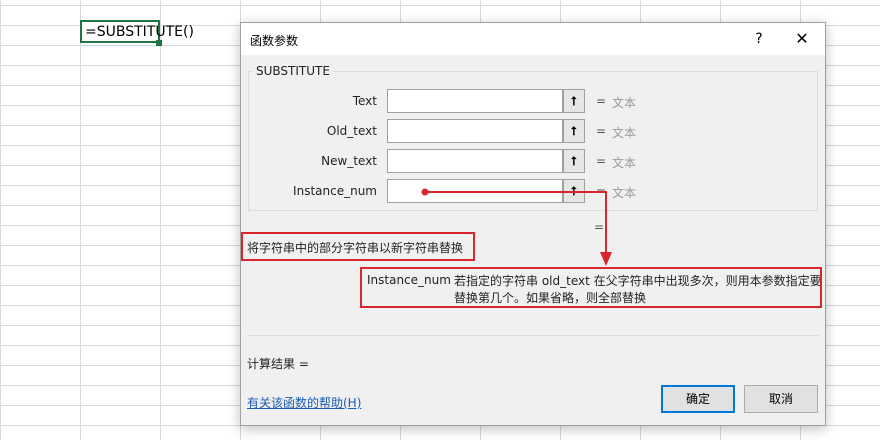 This screenshot has height=440, width=880. Describe the element at coordinates (533, 39) in the screenshot. I see `dialog-titlebar: 函数参数 ? ✕` at that location.